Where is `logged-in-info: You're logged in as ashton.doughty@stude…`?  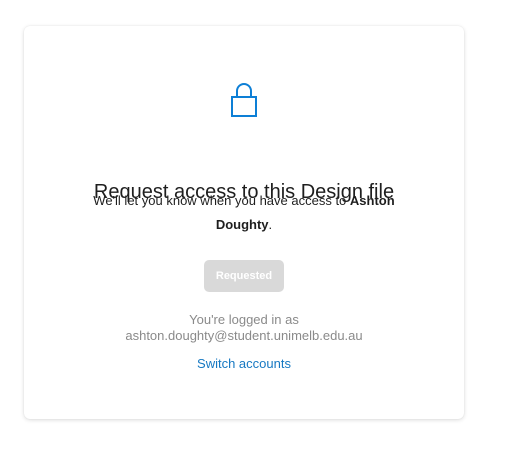
logged-in-info: You're logged in as ashton.doughty@stude… is located at coordinates (244, 328).